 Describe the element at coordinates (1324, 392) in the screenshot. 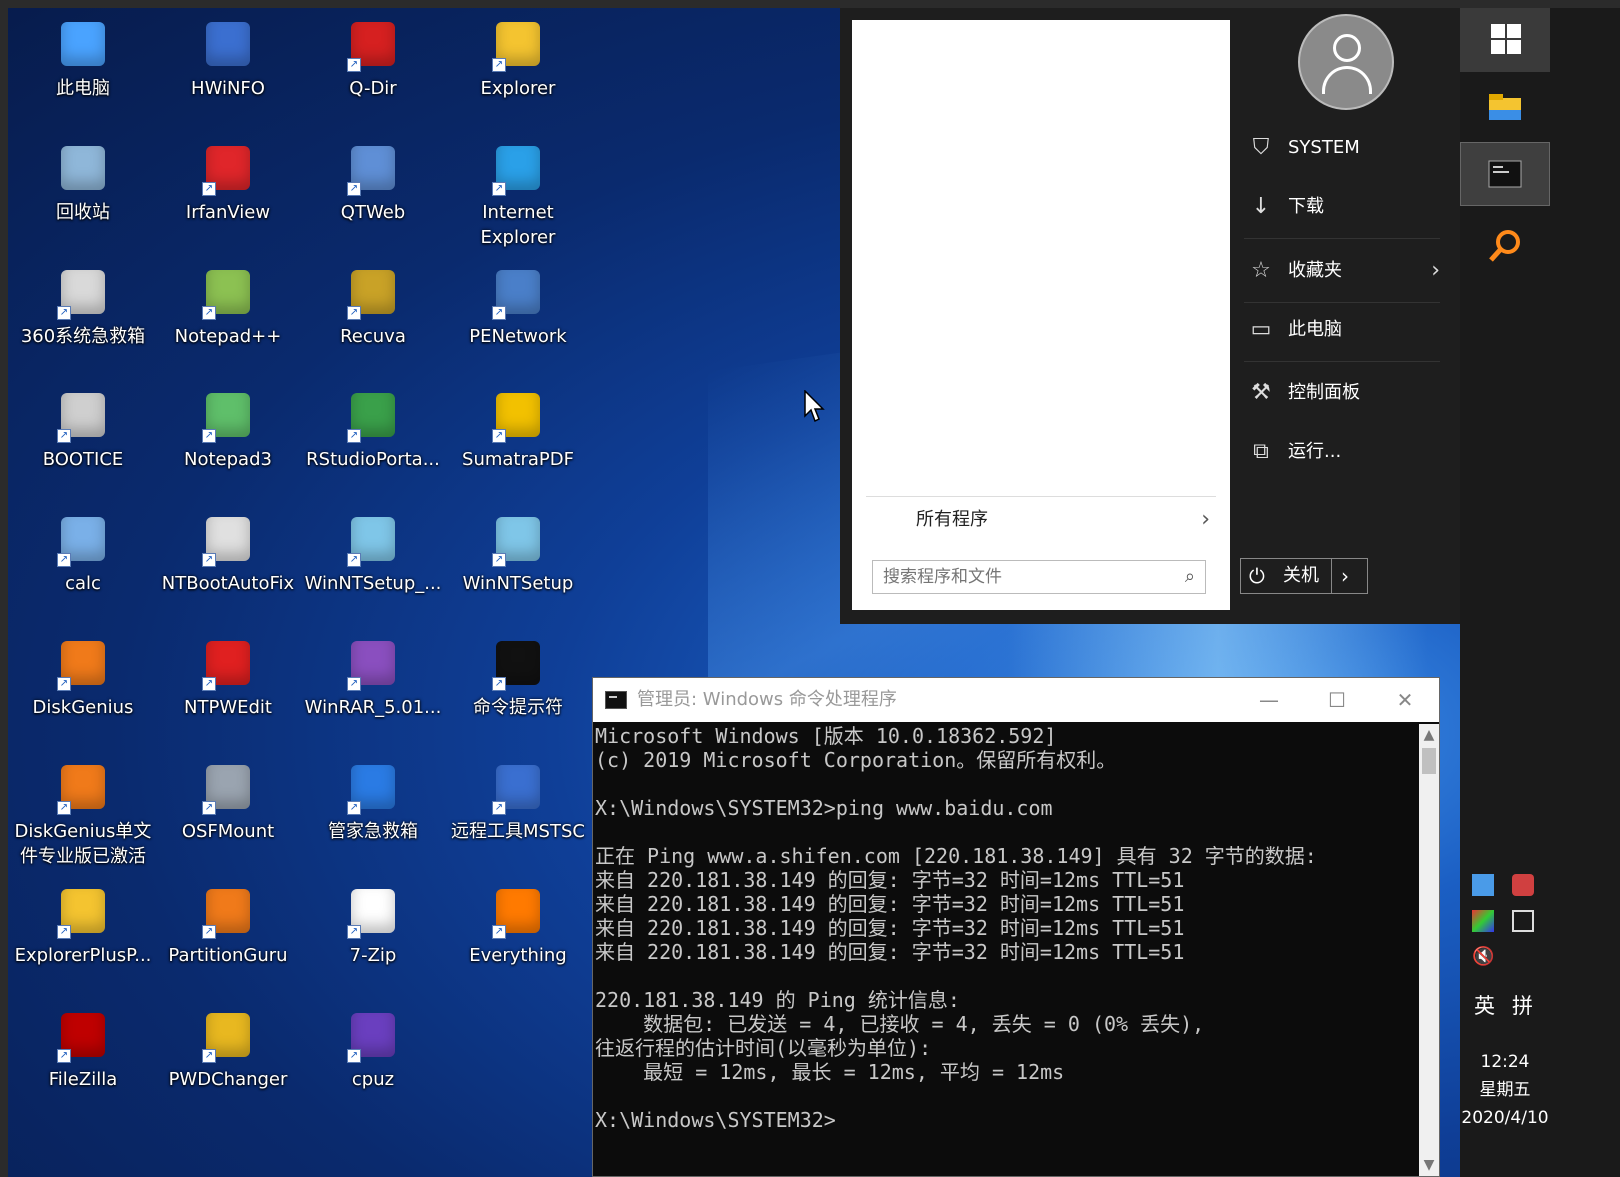

I see `start-item-label: 控制面板` at that location.